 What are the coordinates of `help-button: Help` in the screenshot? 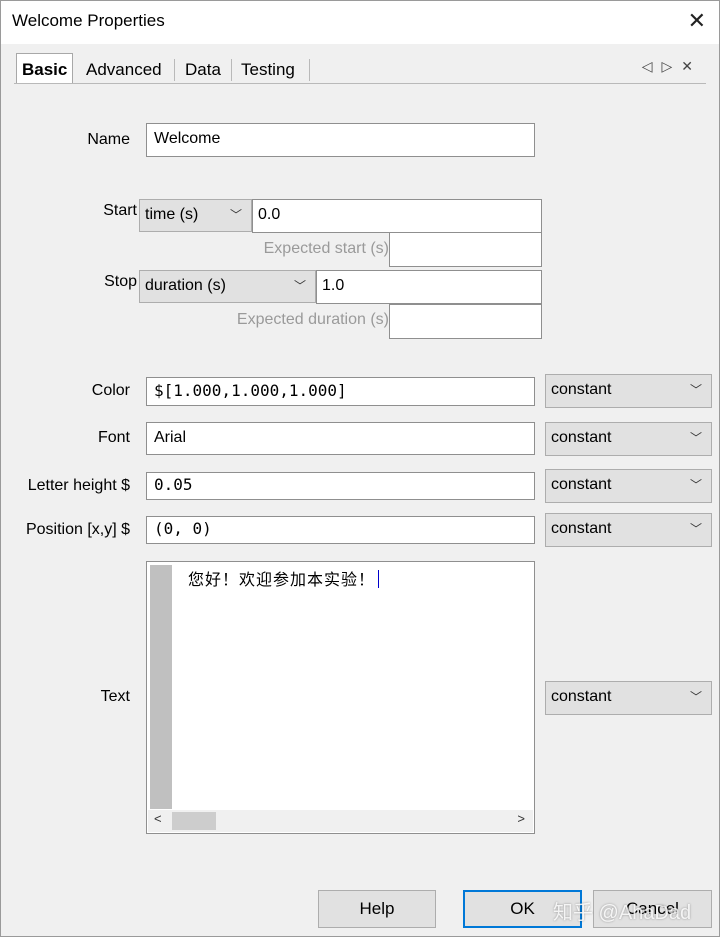 It's located at (377, 909).